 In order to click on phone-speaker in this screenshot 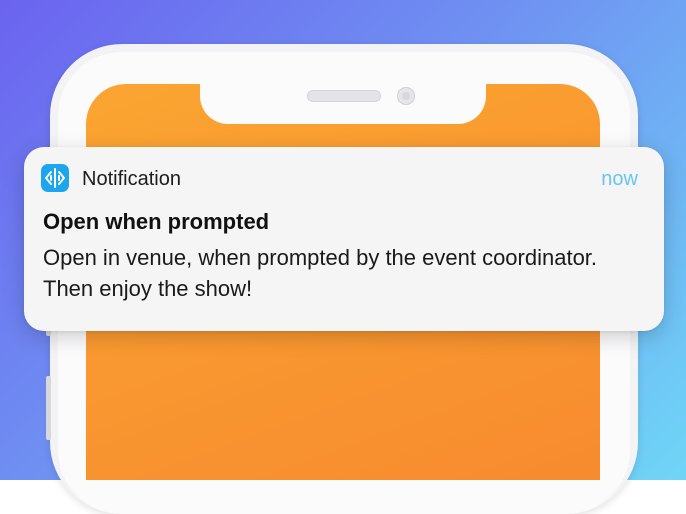, I will do `click(344, 96)`.